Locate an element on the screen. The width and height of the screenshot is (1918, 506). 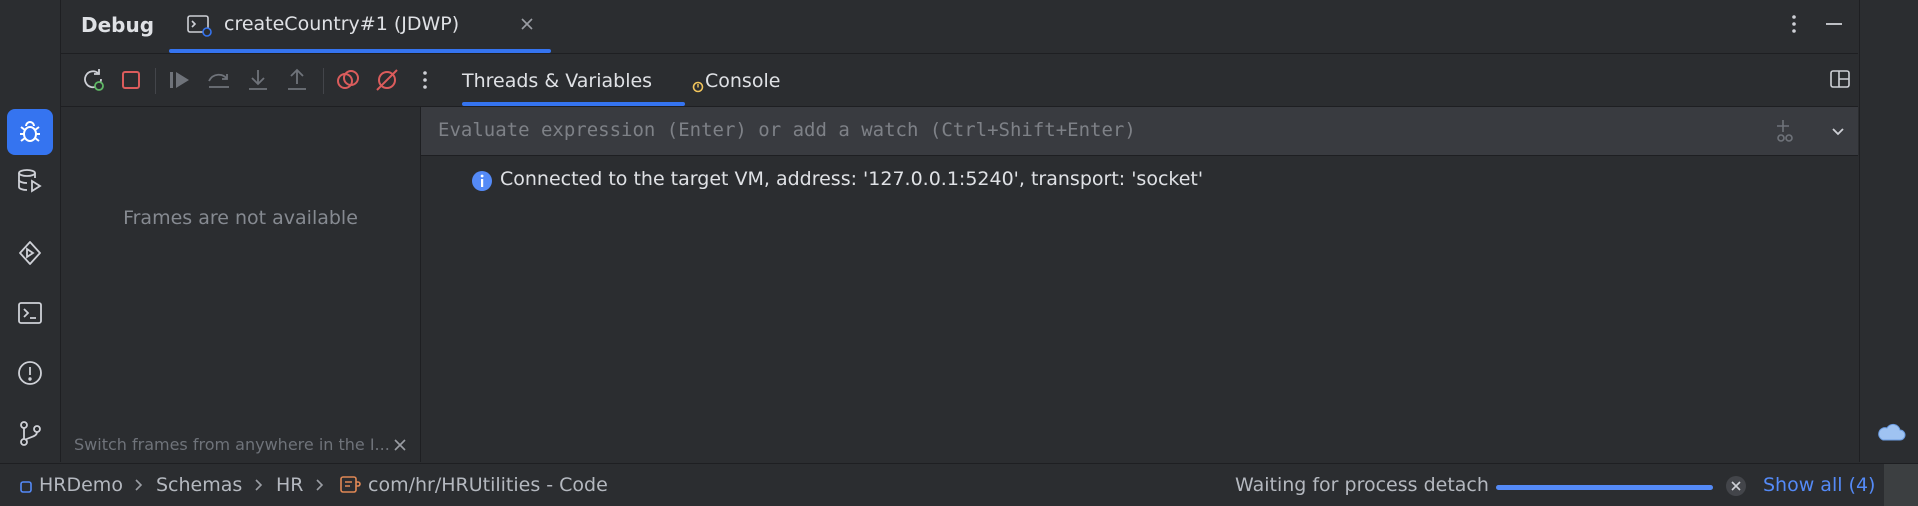
step-out-button is located at coordinates (297, 80).